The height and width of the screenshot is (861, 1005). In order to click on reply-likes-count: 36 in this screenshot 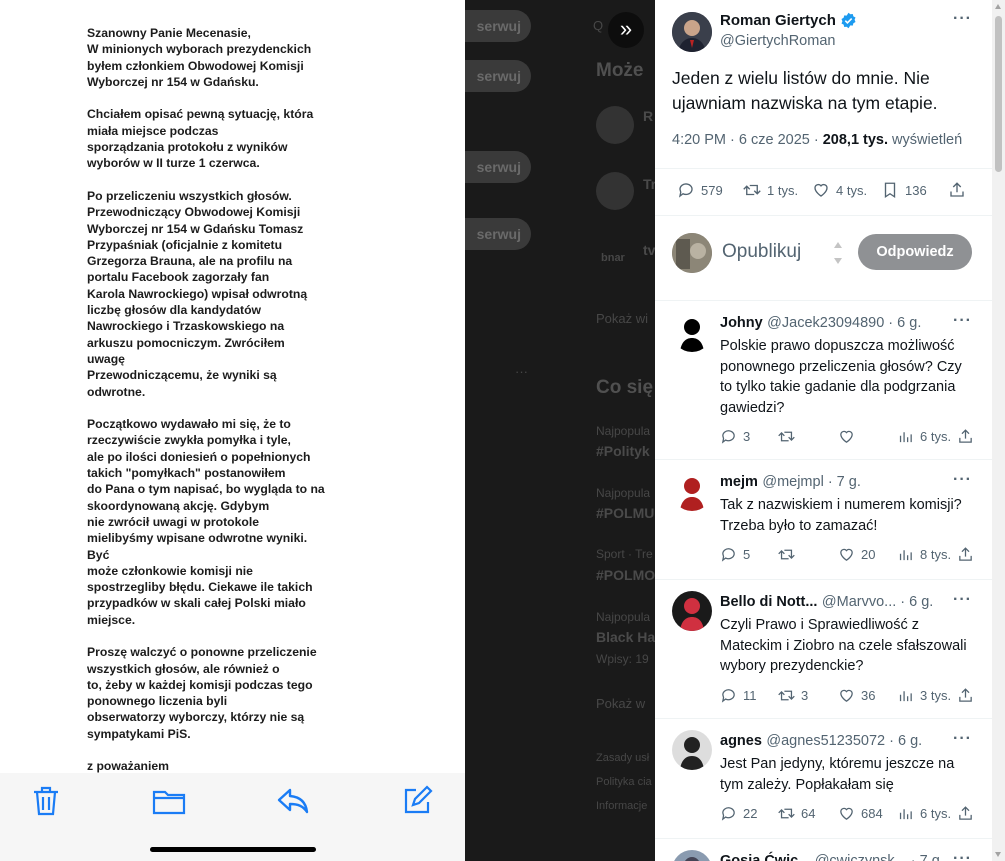, I will do `click(868, 695)`.